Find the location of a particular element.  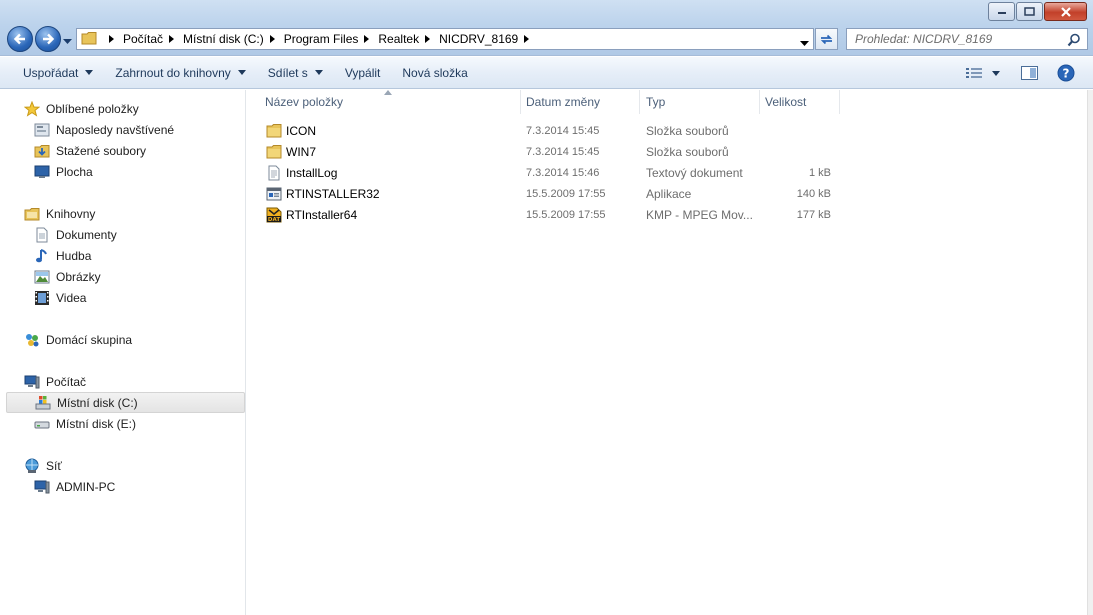

table-row: ICON 7.3.2014 15:45 Složka souborů is located at coordinates (551, 130).